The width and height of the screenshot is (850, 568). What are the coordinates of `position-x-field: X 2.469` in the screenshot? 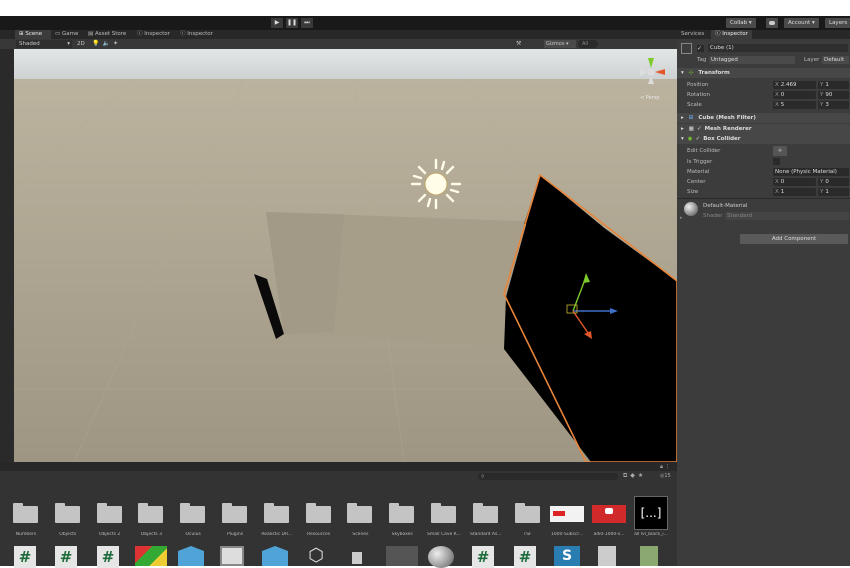 It's located at (794, 85).